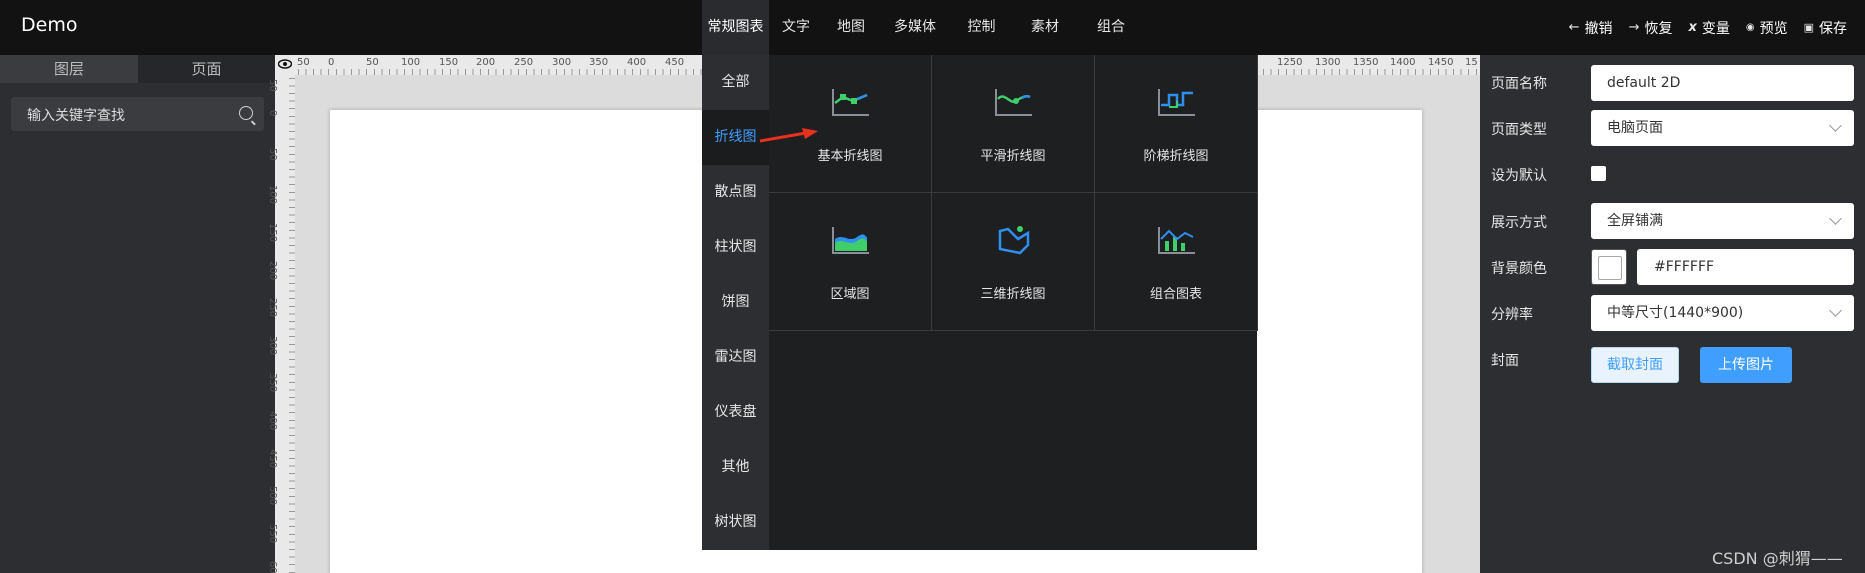 The width and height of the screenshot is (1865, 573). Describe the element at coordinates (1767, 28) in the screenshot. I see `preview-button: ◉ 预览` at that location.